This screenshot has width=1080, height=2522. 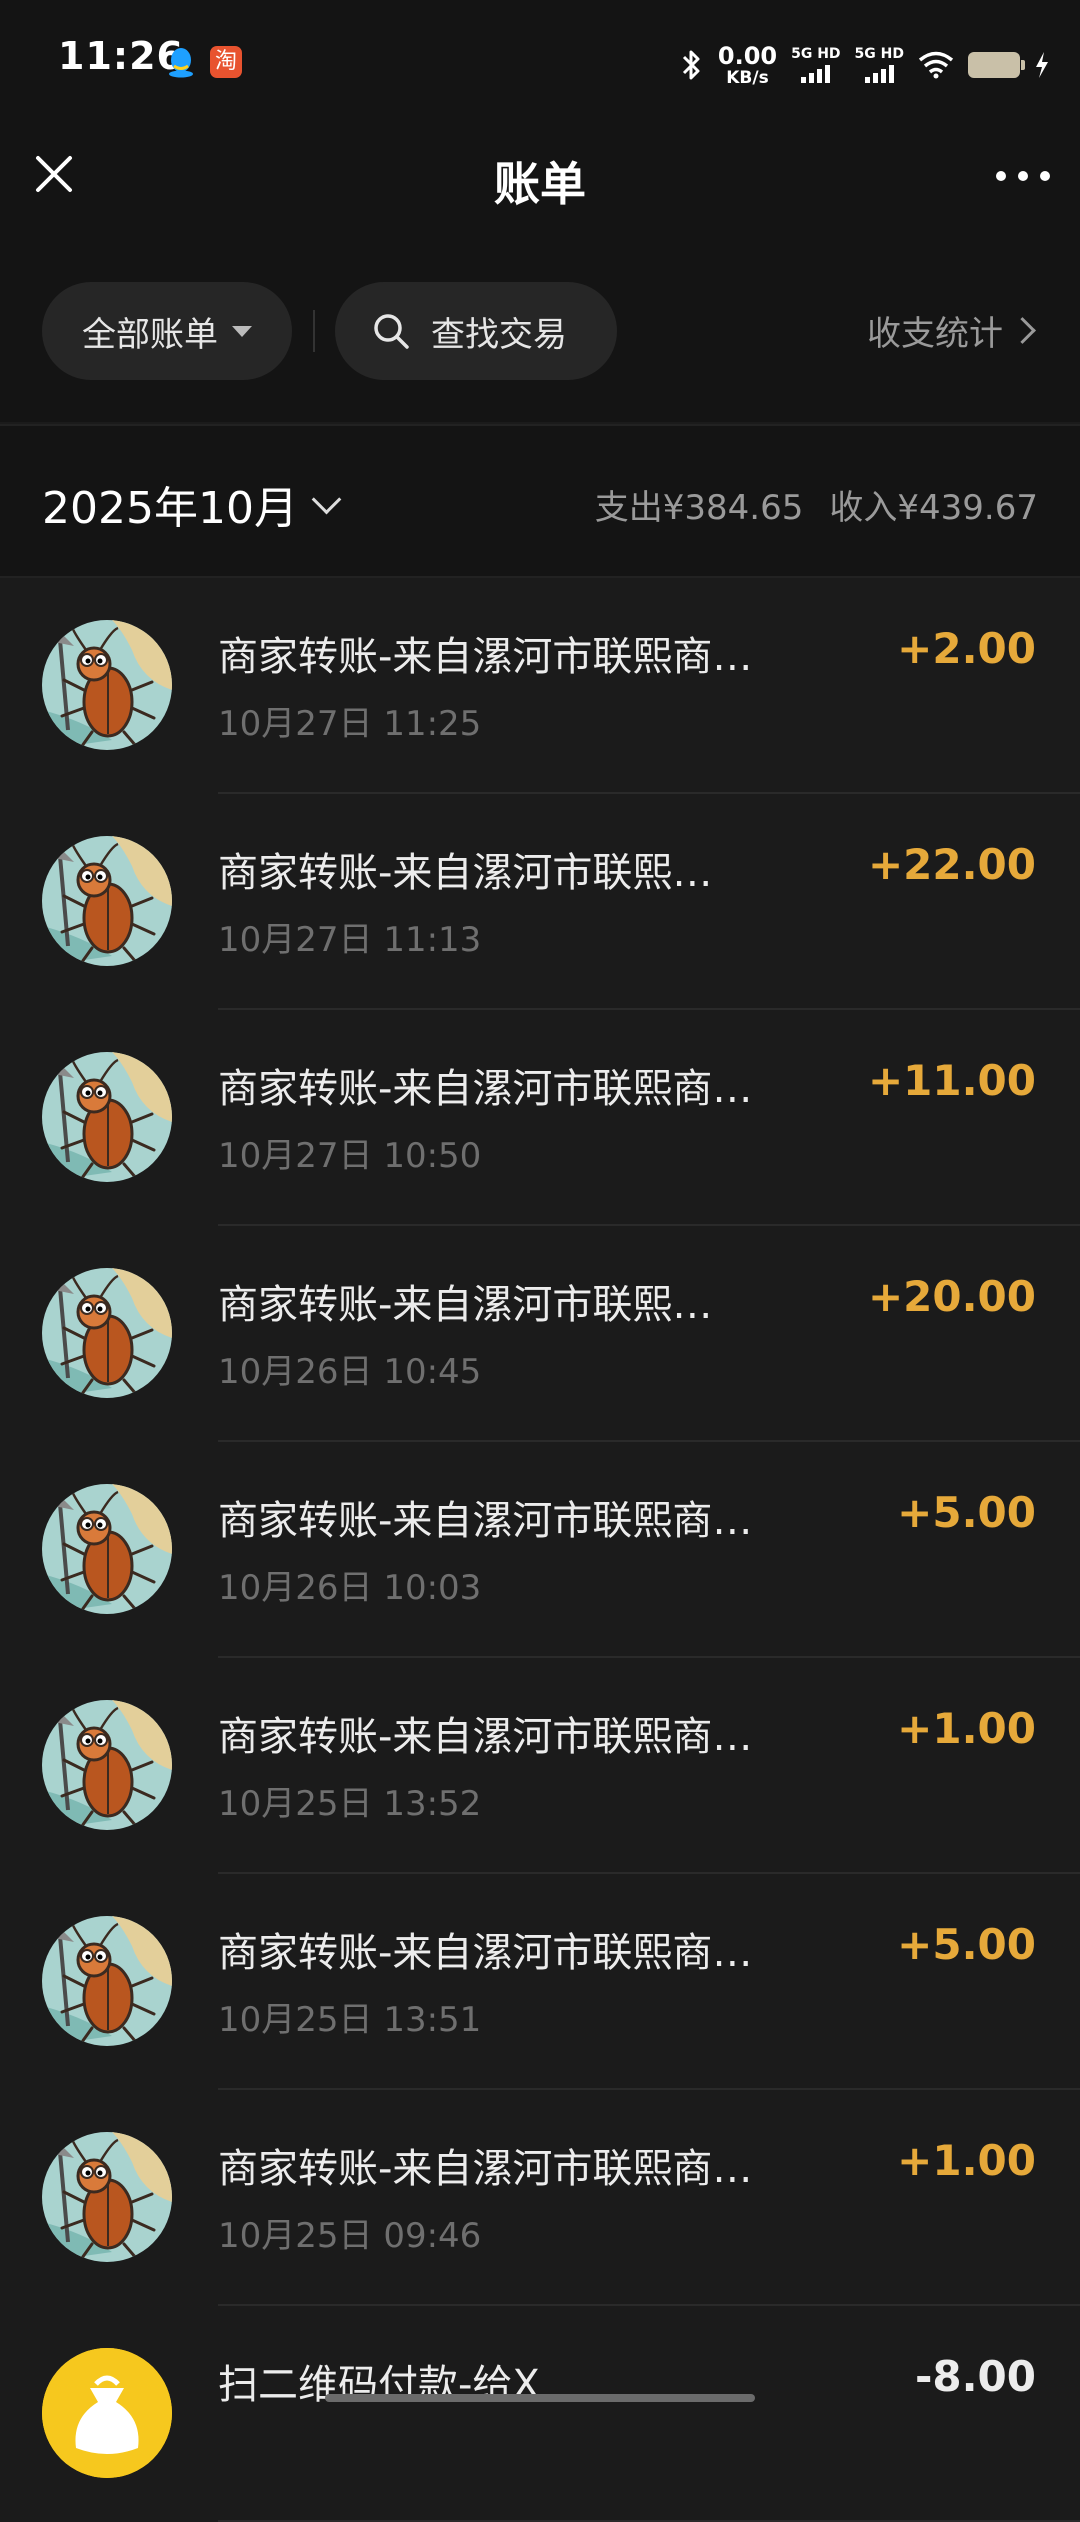 I want to click on all-bills-dropdown: 全部账单, so click(x=167, y=331).